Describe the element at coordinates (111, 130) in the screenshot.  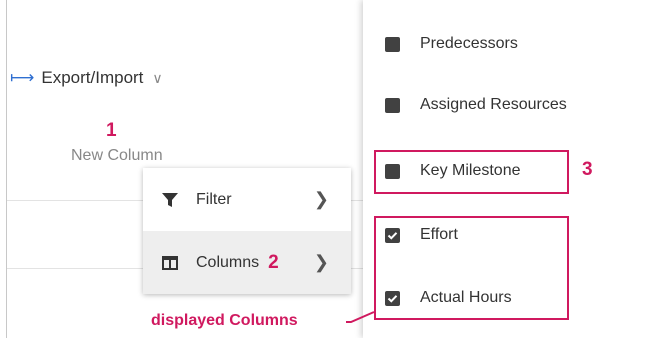
I see `annotation-step-1: 1` at that location.